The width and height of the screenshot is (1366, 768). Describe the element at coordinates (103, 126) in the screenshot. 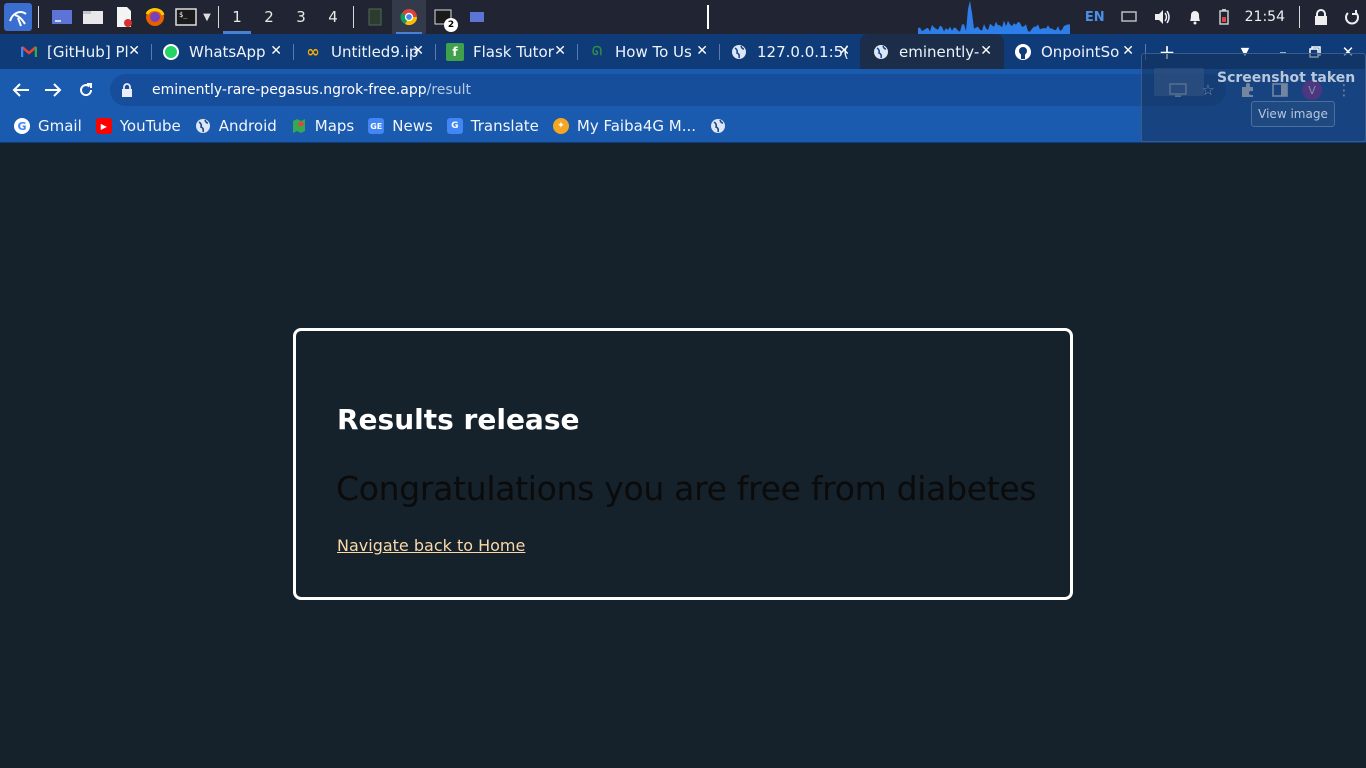

I see `youtube-icon: ▶` at that location.